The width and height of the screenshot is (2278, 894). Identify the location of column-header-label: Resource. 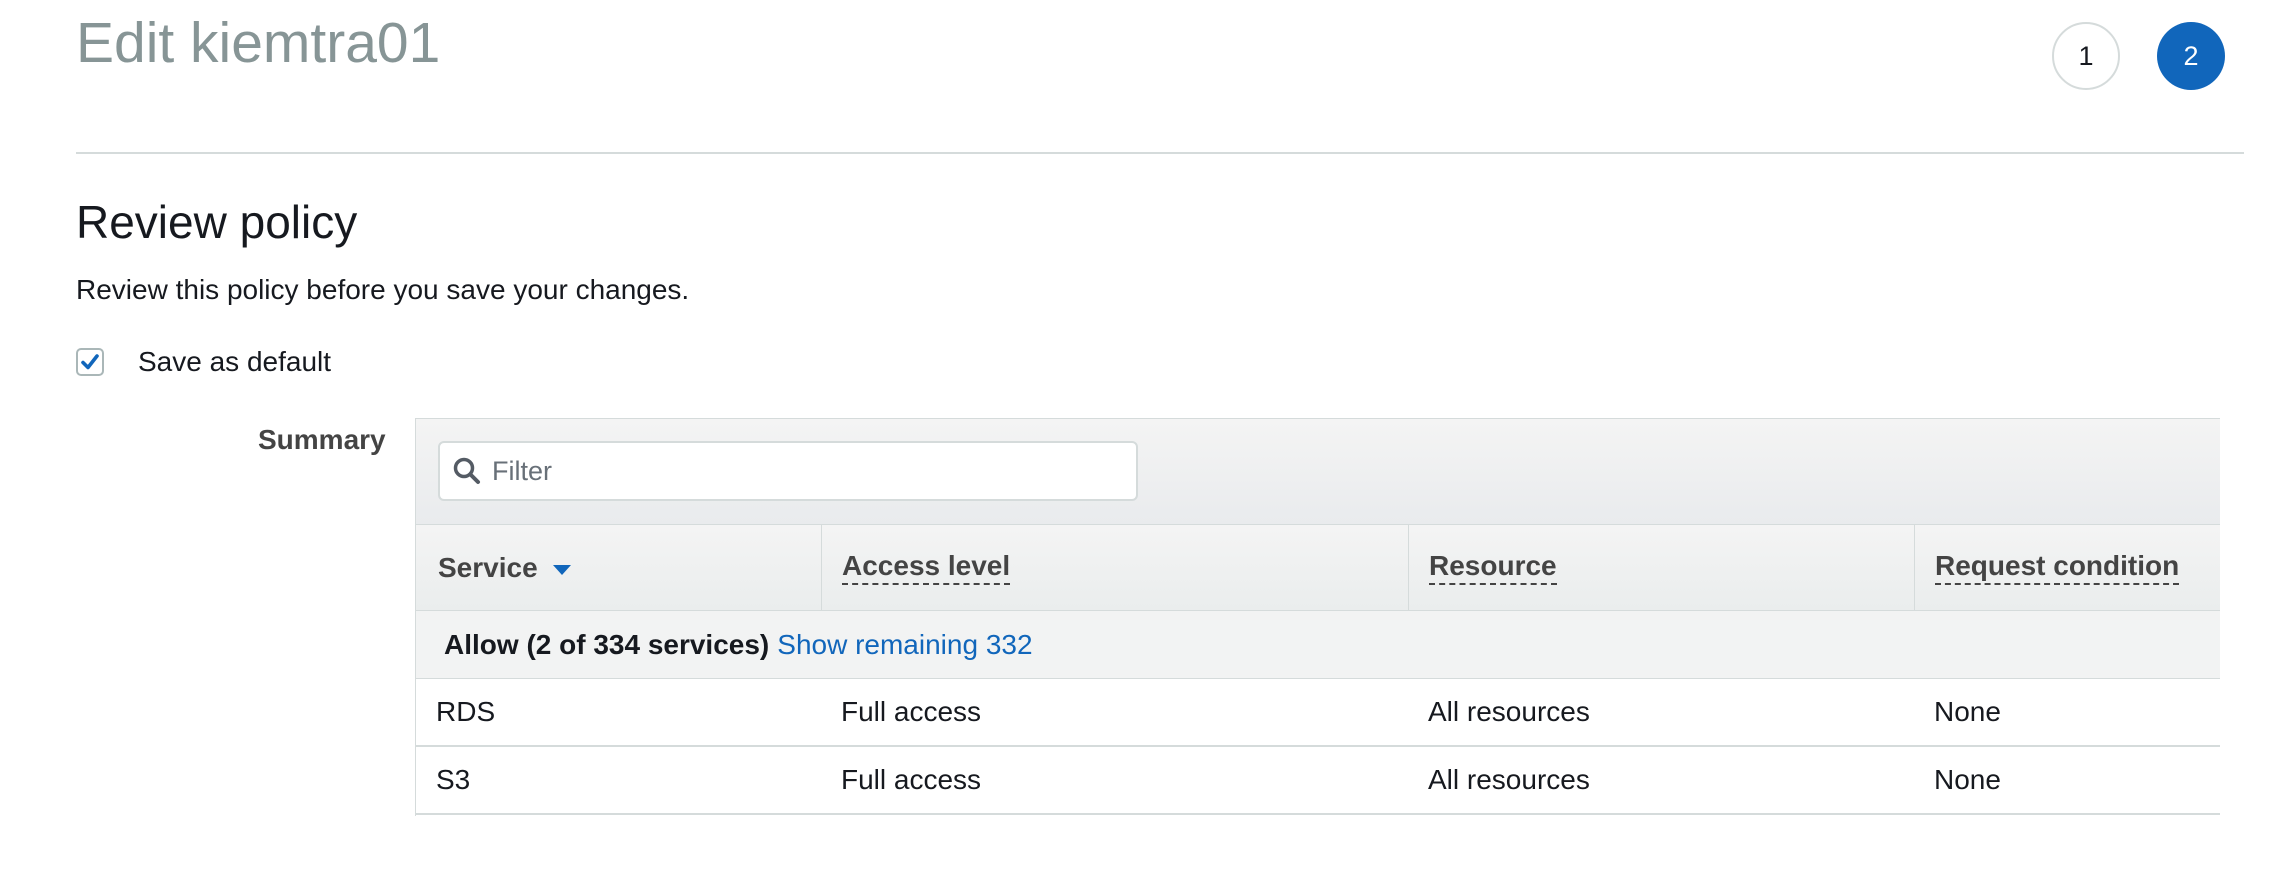
(1493, 568).